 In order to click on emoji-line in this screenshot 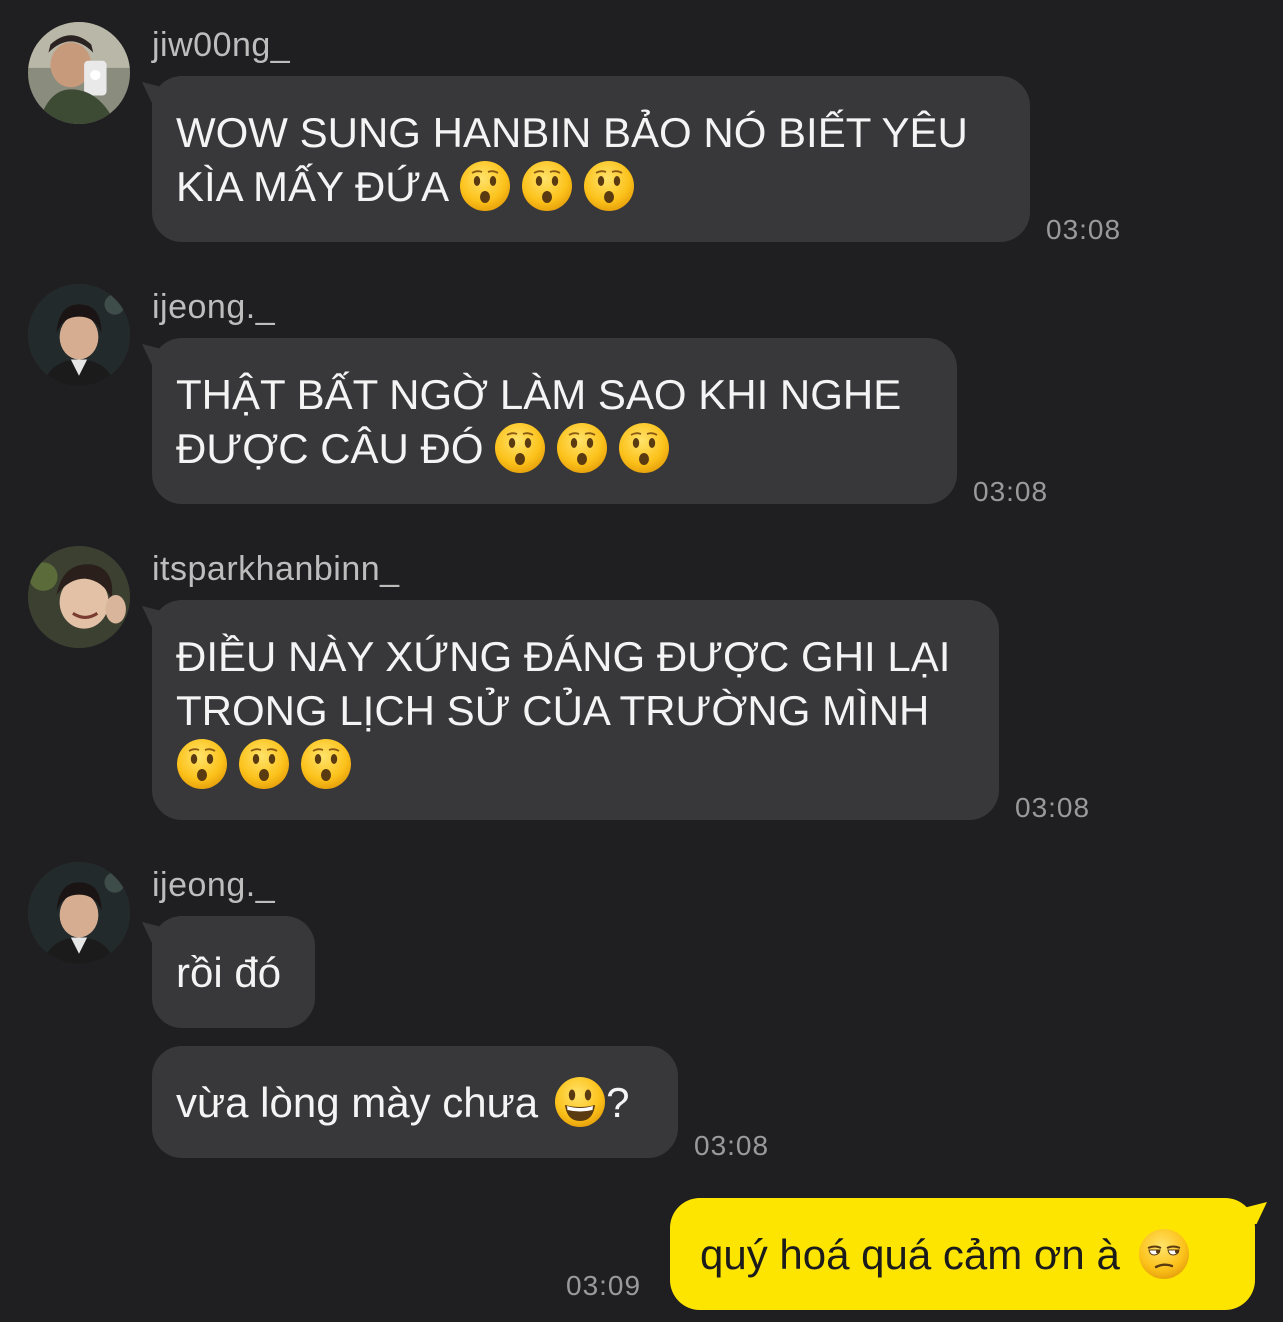, I will do `click(570, 766)`.